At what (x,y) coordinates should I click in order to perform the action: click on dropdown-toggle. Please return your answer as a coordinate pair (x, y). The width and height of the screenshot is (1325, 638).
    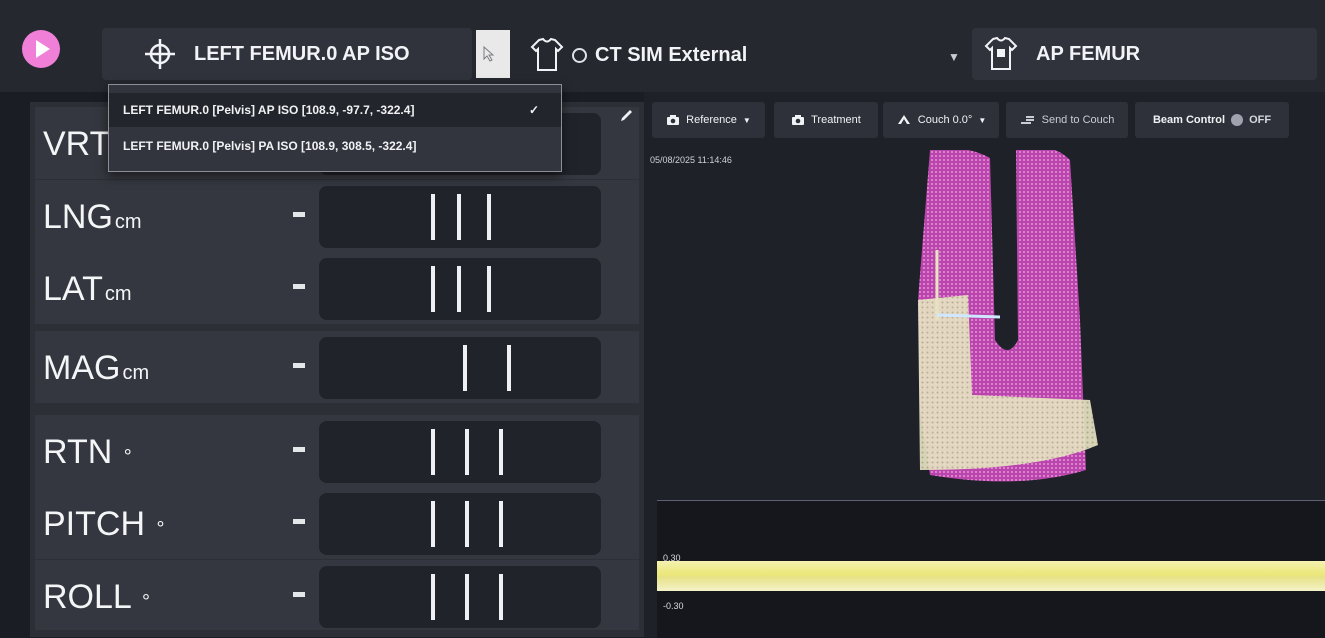
    Looking at the image, I should click on (493, 54).